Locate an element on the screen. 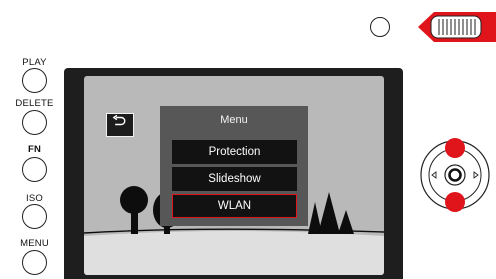 The image size is (496, 279). fn-label: FN is located at coordinates (34, 149).